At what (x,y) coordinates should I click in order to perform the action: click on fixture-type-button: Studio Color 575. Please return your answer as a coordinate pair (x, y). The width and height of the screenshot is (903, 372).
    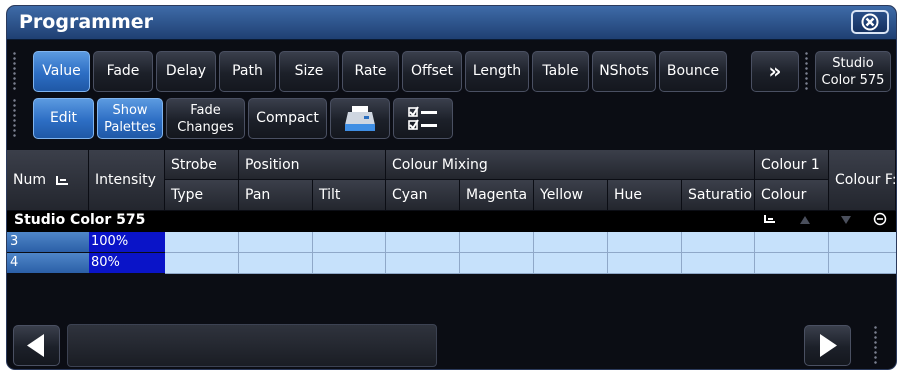
    Looking at the image, I should click on (853, 71).